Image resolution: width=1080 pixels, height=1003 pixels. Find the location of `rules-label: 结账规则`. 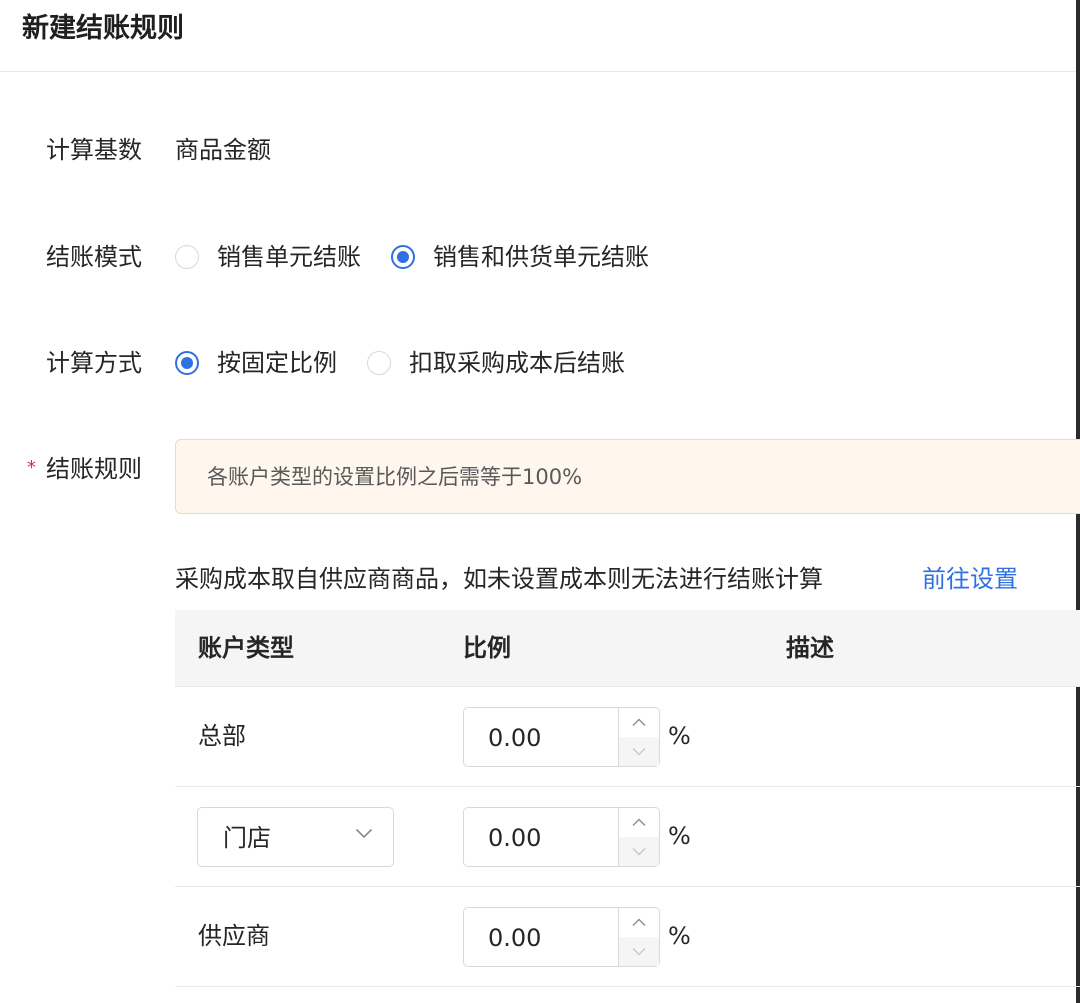

rules-label: 结账规则 is located at coordinates (94, 469).